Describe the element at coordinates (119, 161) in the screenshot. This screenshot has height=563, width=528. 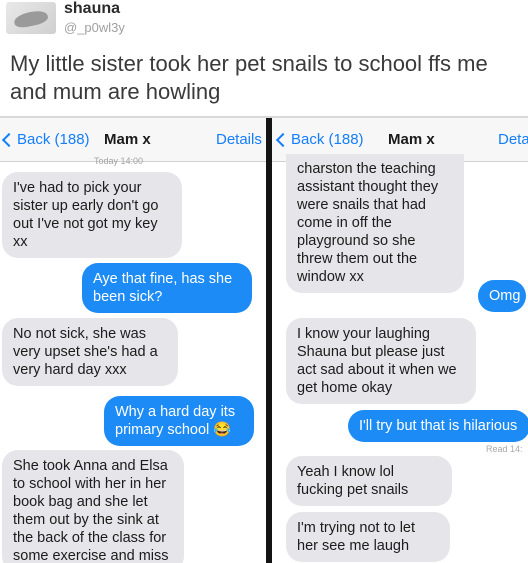
I see `timestamp: Today 14:00` at that location.